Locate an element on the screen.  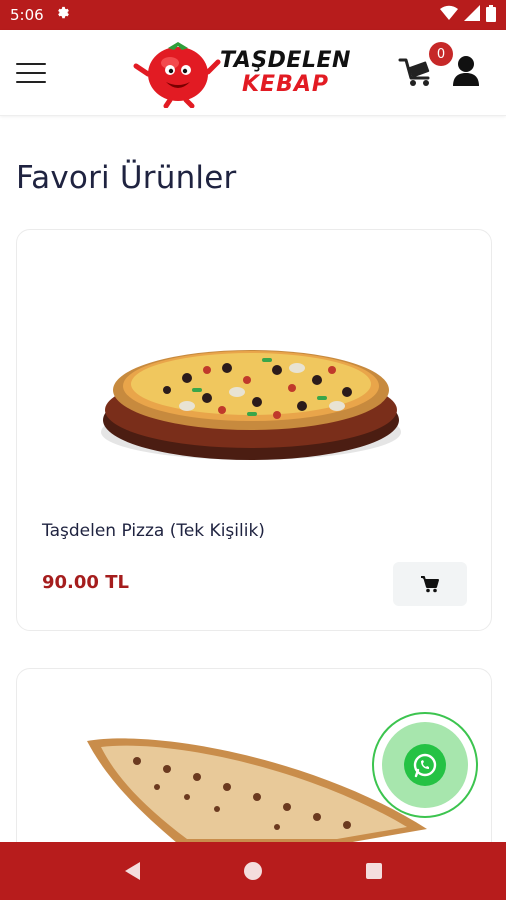
recents-icon is located at coordinates (374, 871).